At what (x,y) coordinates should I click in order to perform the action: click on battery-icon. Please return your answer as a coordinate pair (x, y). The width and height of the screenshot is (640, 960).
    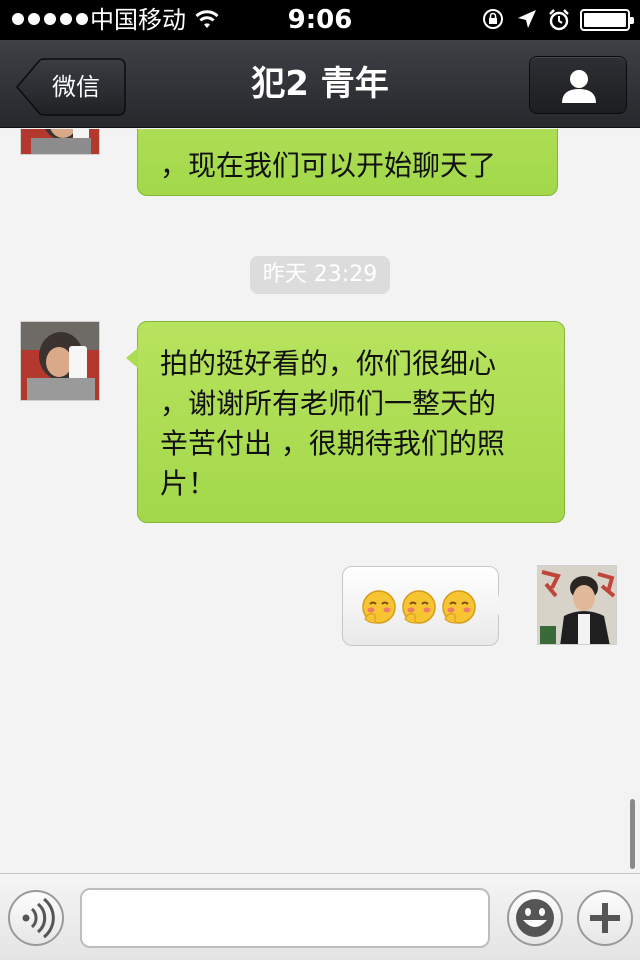
    Looking at the image, I should click on (607, 20).